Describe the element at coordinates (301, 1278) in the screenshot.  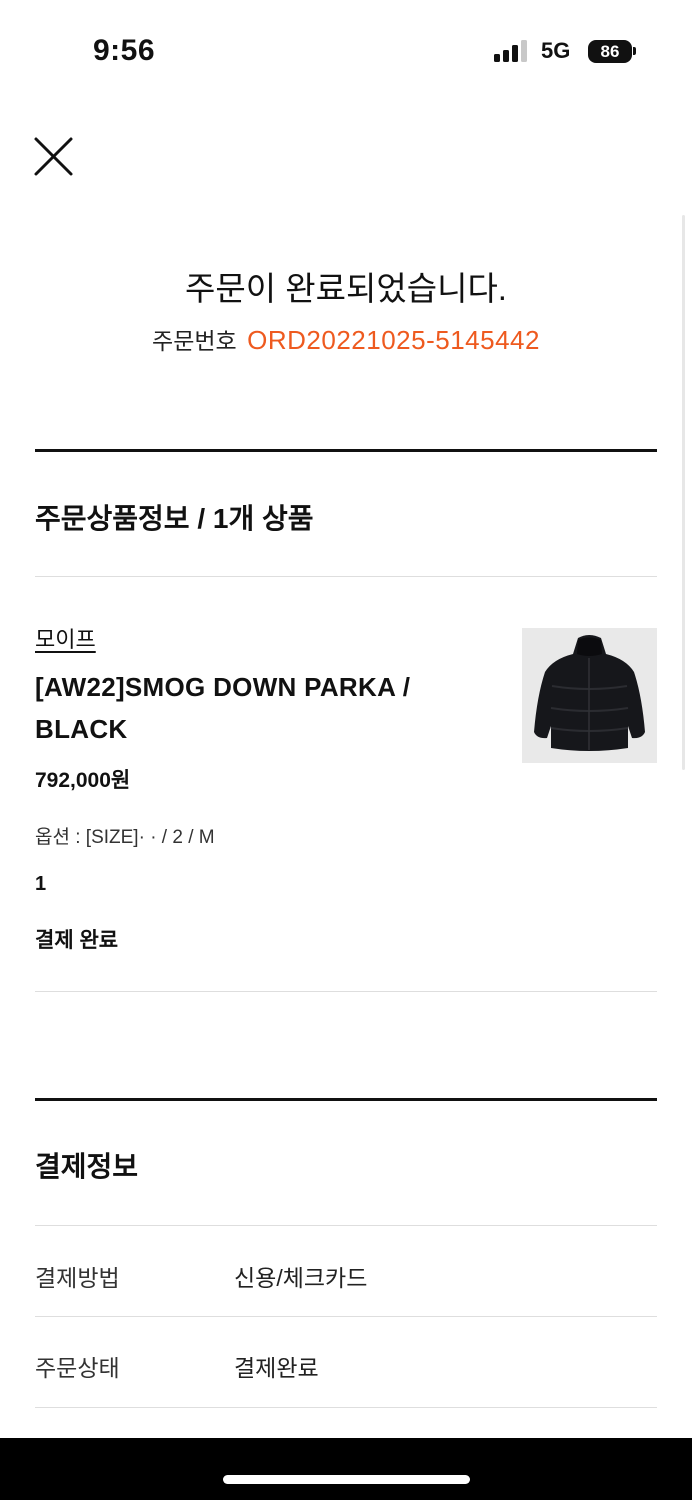
I see `payment-method-value: 신용/체크카드` at that location.